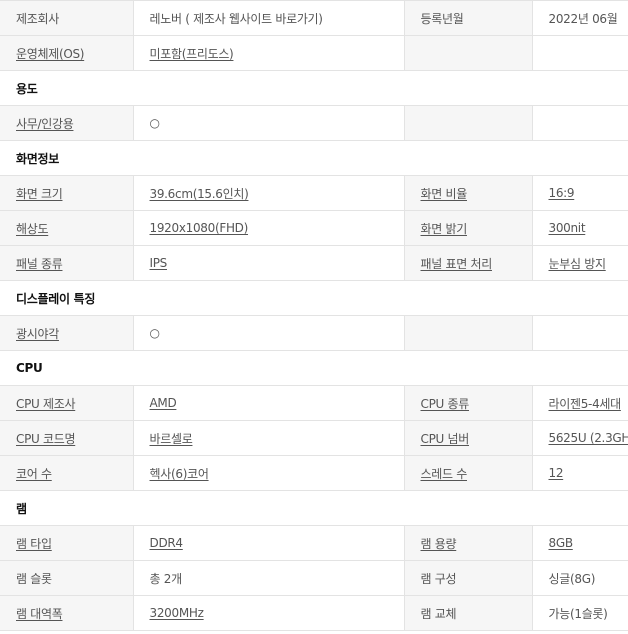 The image size is (628, 634). I want to click on spec-row: 패널 종류 IPS 패널 표면 처리 눈부심 방지, so click(314, 263).